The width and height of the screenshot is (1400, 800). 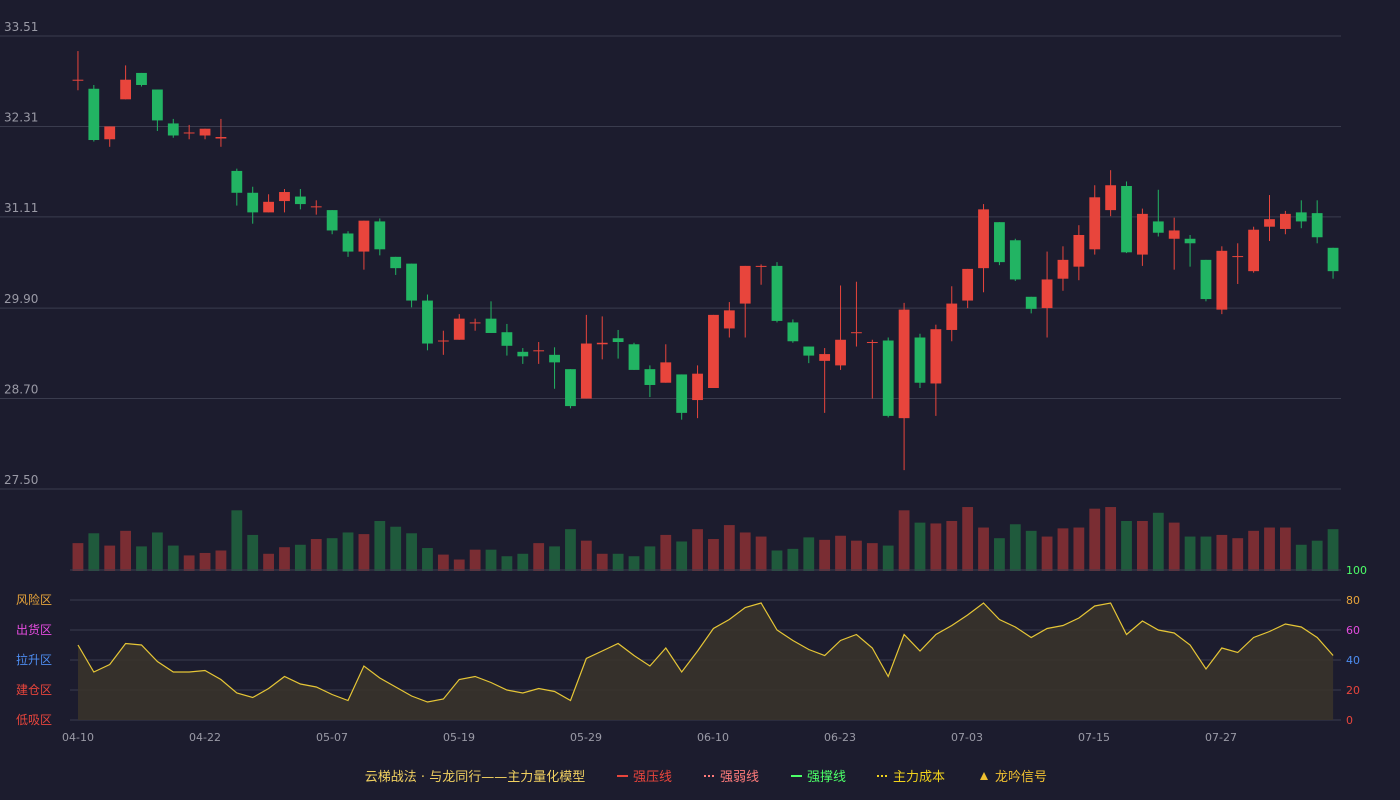 I want to click on osc-tick-label: 60, so click(x=1353, y=630).